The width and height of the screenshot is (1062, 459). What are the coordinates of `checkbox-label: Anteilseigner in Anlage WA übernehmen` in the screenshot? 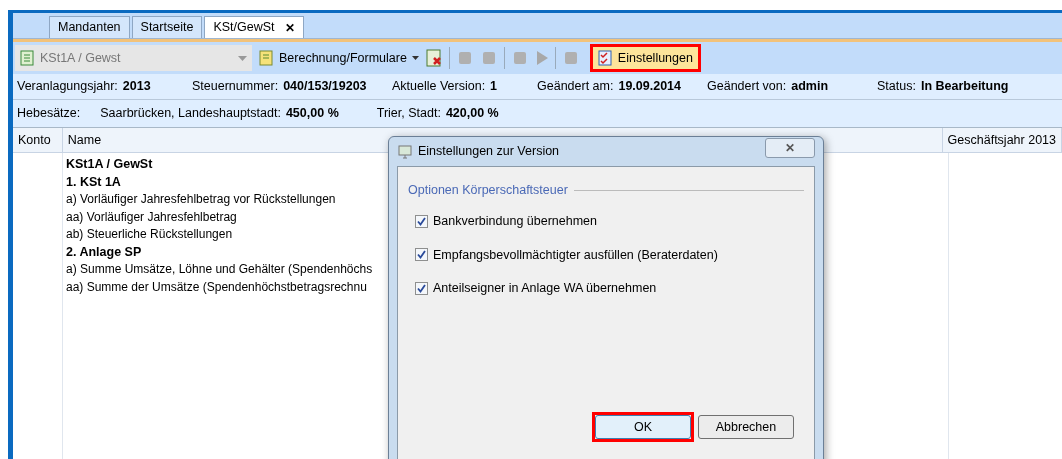 It's located at (545, 289).